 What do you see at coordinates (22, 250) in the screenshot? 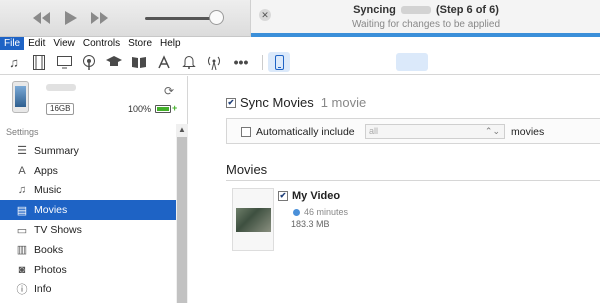
I see `books-icon: ▥` at bounding box center [22, 250].